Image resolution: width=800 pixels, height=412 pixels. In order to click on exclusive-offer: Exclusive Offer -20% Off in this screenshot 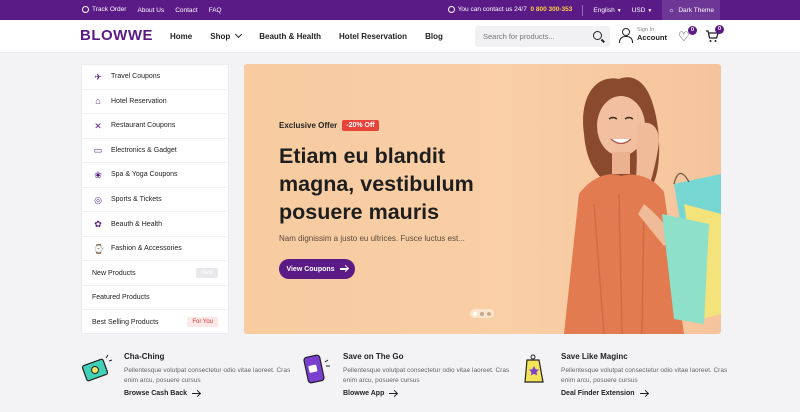, I will do `click(329, 125)`.